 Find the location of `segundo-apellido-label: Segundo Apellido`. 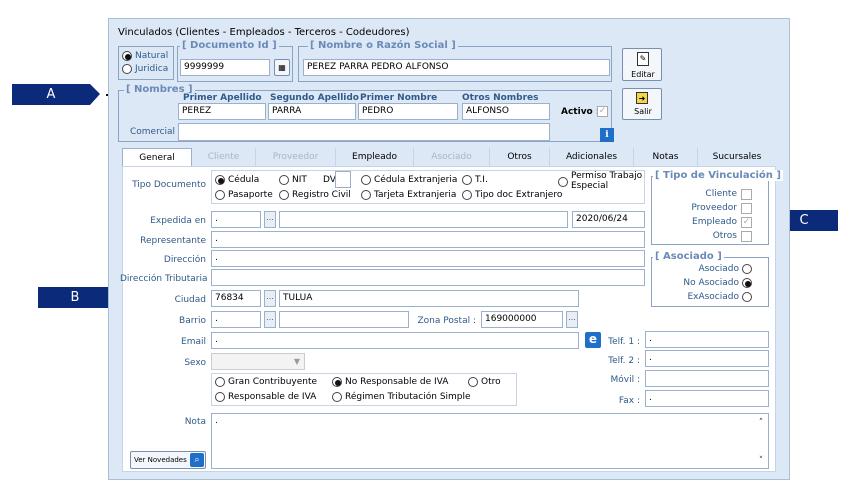

segundo-apellido-label: Segundo Apellido is located at coordinates (314, 98).